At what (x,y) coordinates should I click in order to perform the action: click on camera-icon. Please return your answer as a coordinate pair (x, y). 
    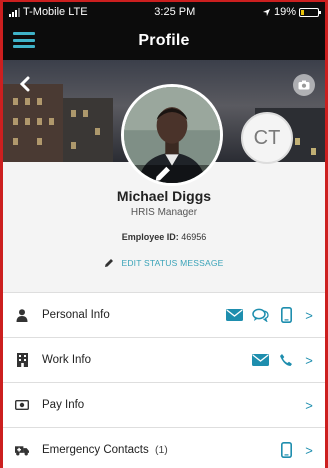
    Looking at the image, I should click on (304, 85).